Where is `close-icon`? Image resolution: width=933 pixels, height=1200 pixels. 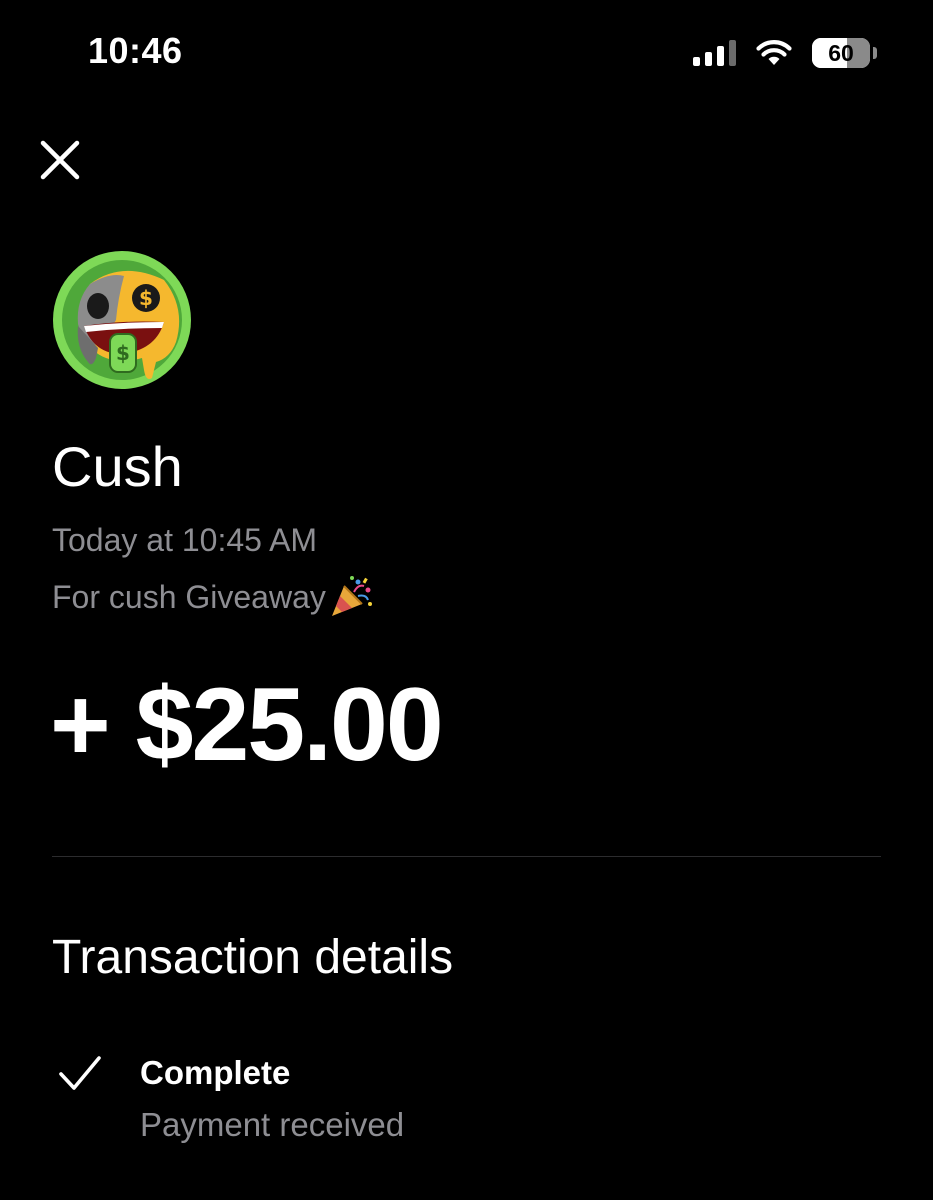 close-icon is located at coordinates (60, 160).